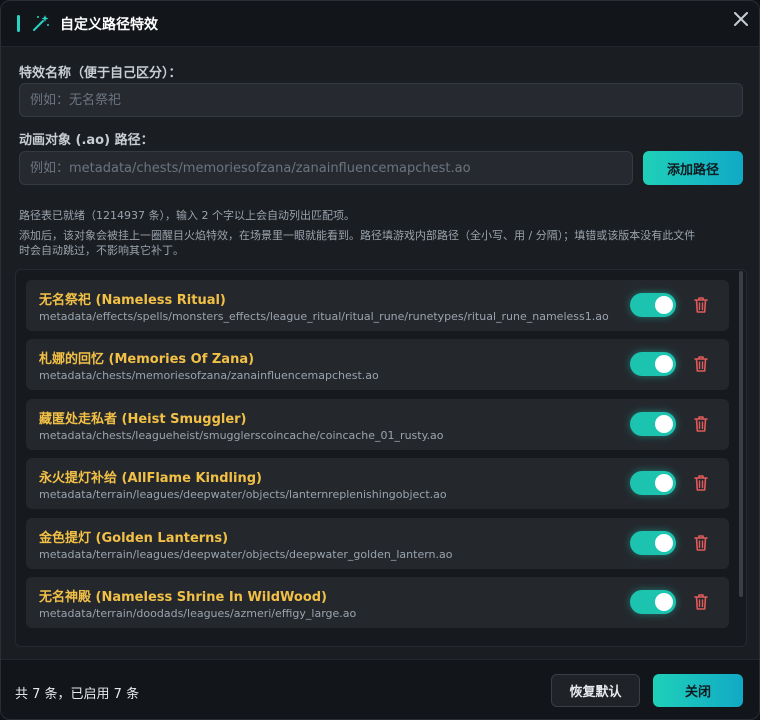  Describe the element at coordinates (183, 597) in the screenshot. I see `item-title: 无名神殿 (Nameless Shrine In WildWood)` at that location.